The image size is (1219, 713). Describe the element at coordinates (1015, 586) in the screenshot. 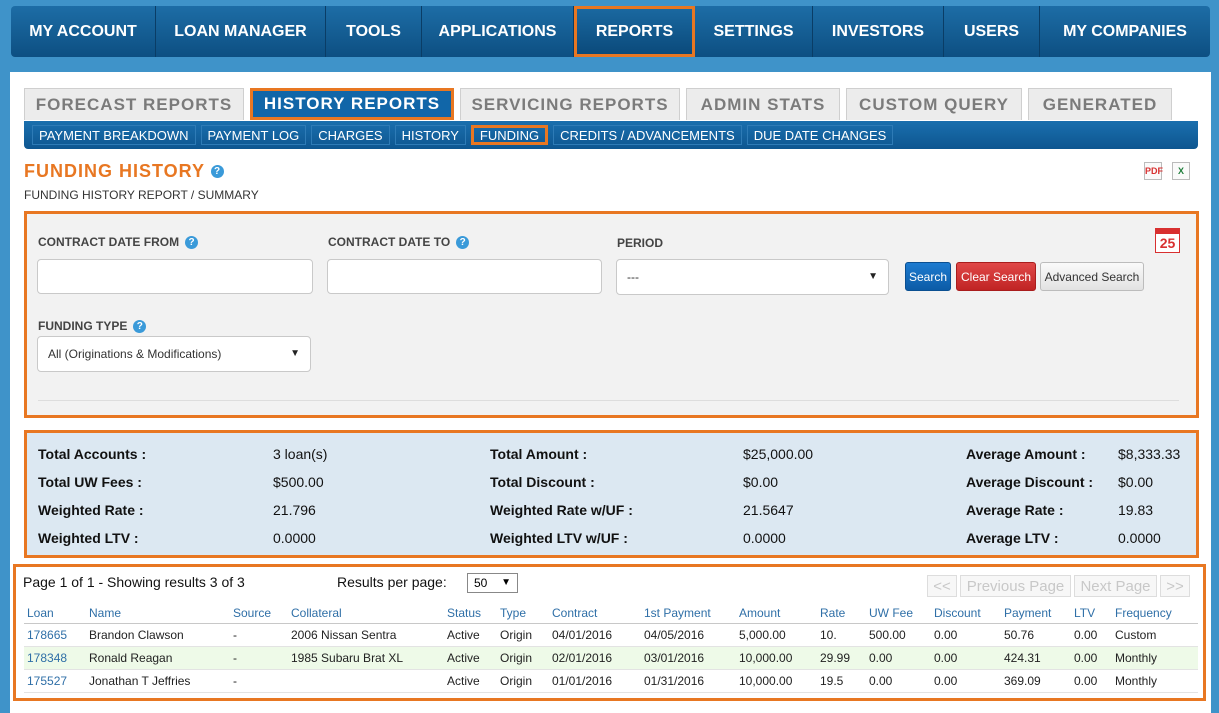

I see `previous-page-button: Previous Page` at that location.